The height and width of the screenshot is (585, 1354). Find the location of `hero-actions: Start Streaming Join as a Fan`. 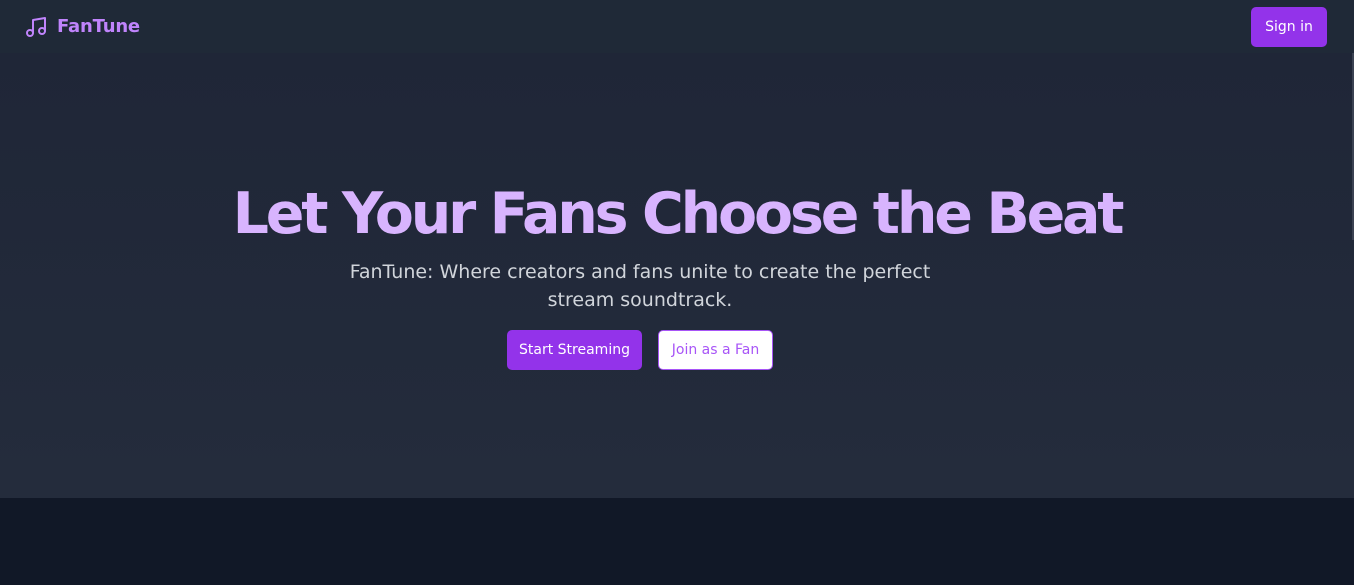

hero-actions: Start Streaming Join as a Fan is located at coordinates (640, 350).